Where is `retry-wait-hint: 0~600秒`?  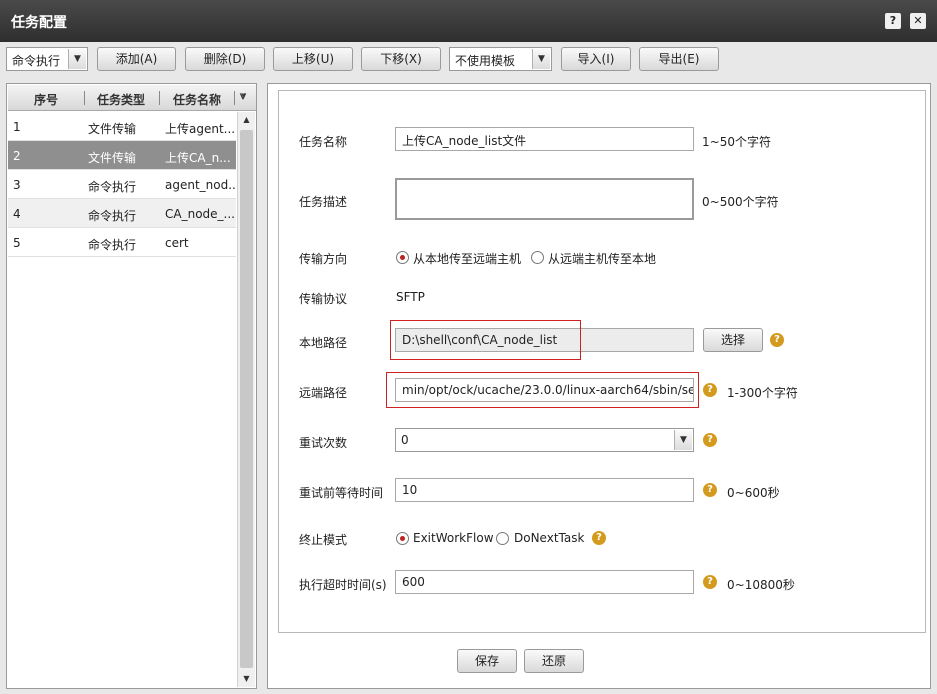
retry-wait-hint: 0~600秒 is located at coordinates (753, 493).